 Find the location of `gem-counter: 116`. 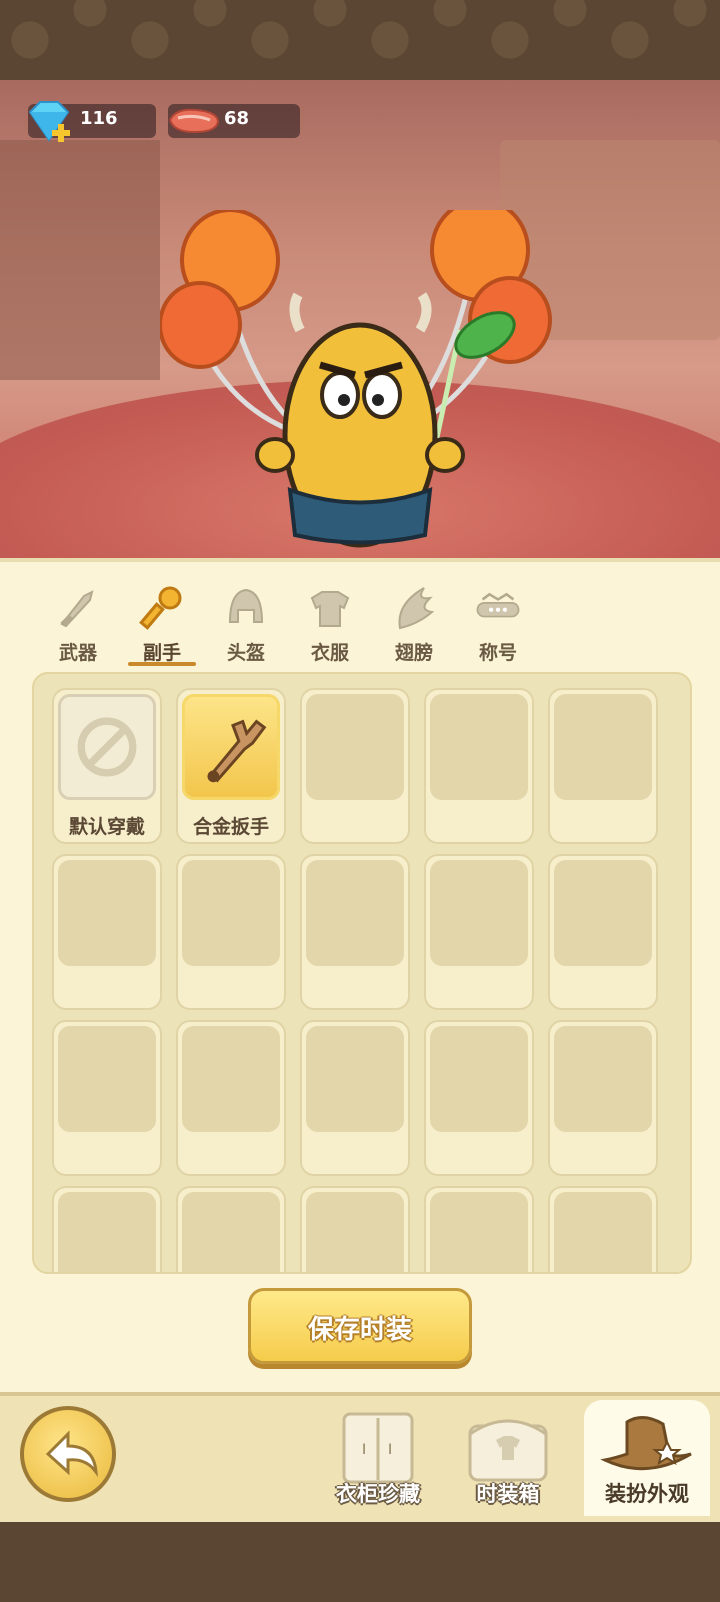

gem-counter: 116 is located at coordinates (92, 121).